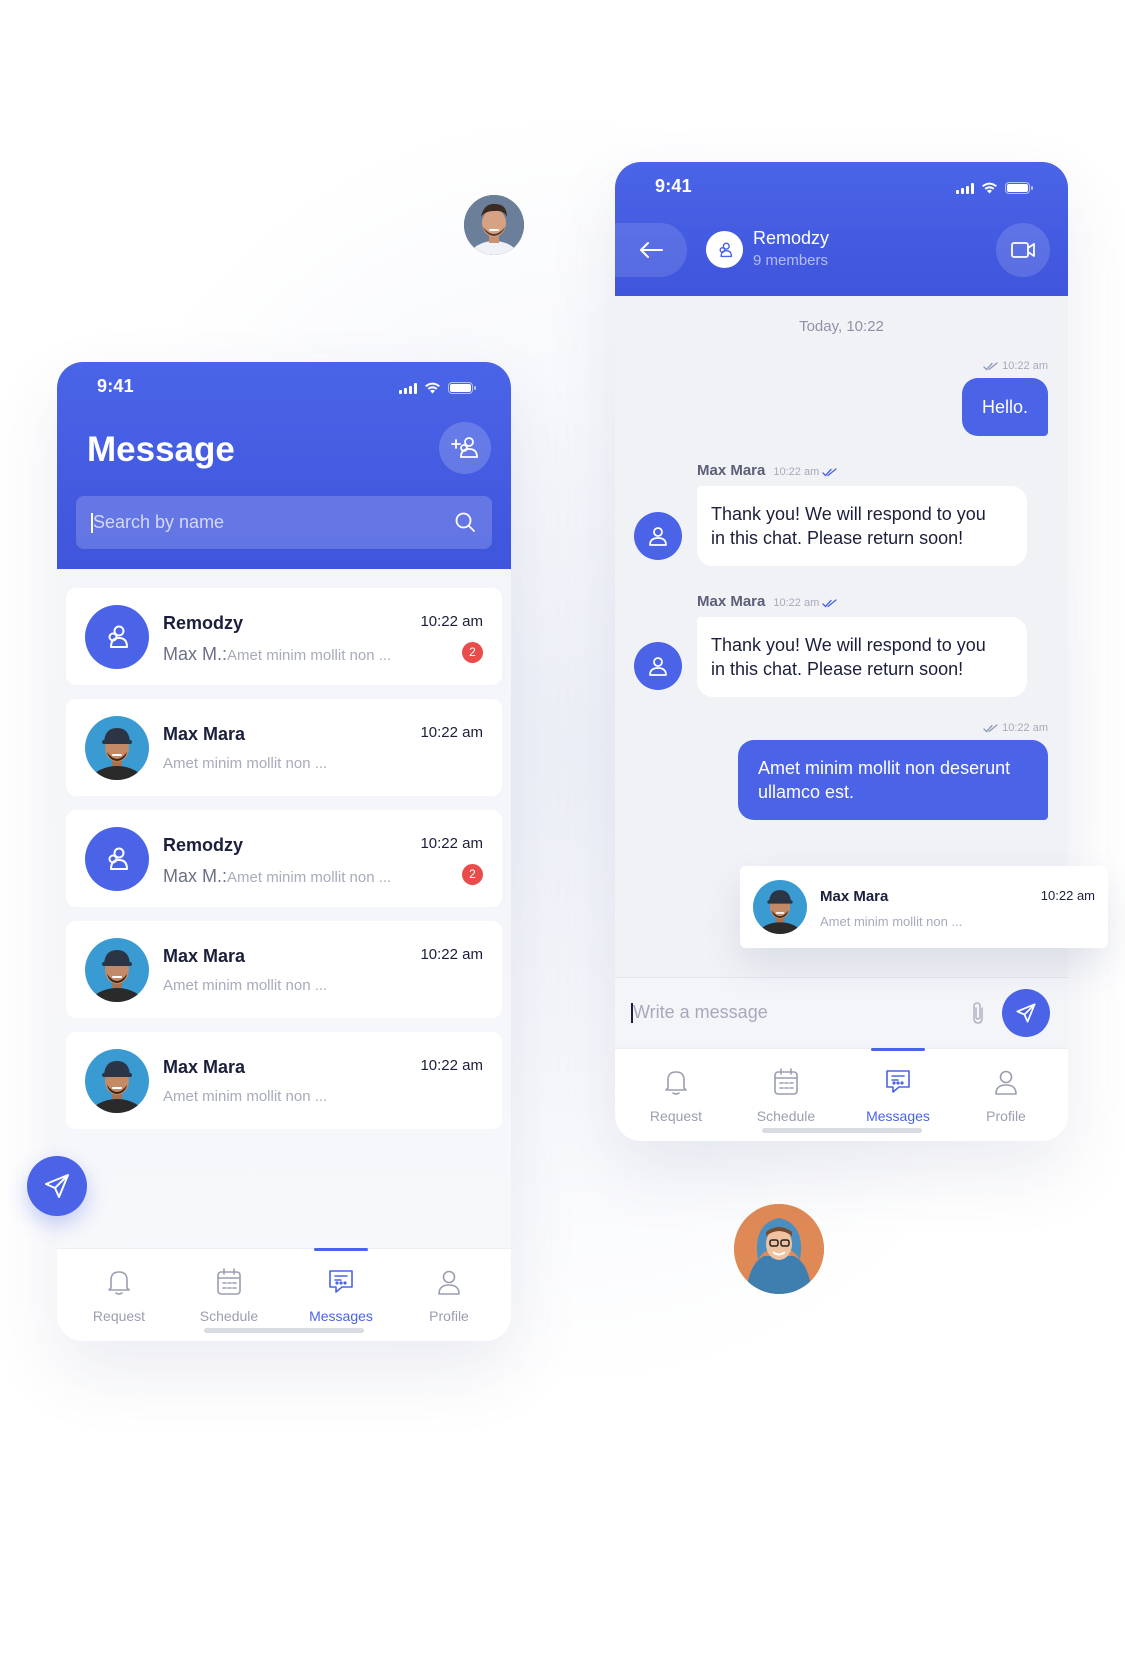  Describe the element at coordinates (673, 186) in the screenshot. I see `status-time: 9:41` at that location.